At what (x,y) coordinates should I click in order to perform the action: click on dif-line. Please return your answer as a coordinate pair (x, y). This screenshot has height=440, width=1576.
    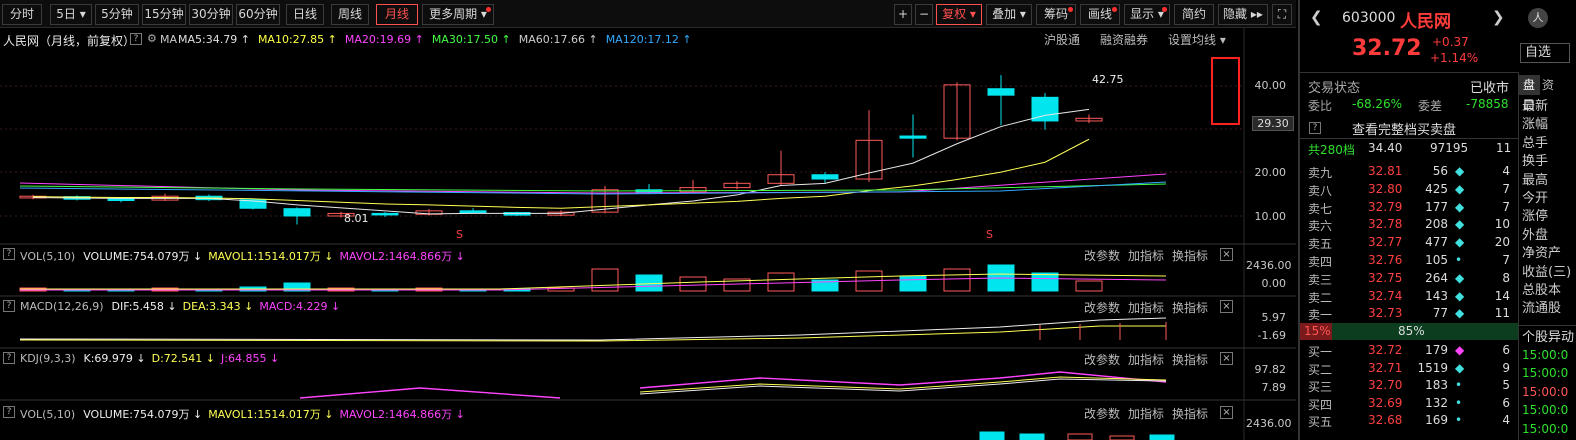
    Looking at the image, I should click on (593, 329).